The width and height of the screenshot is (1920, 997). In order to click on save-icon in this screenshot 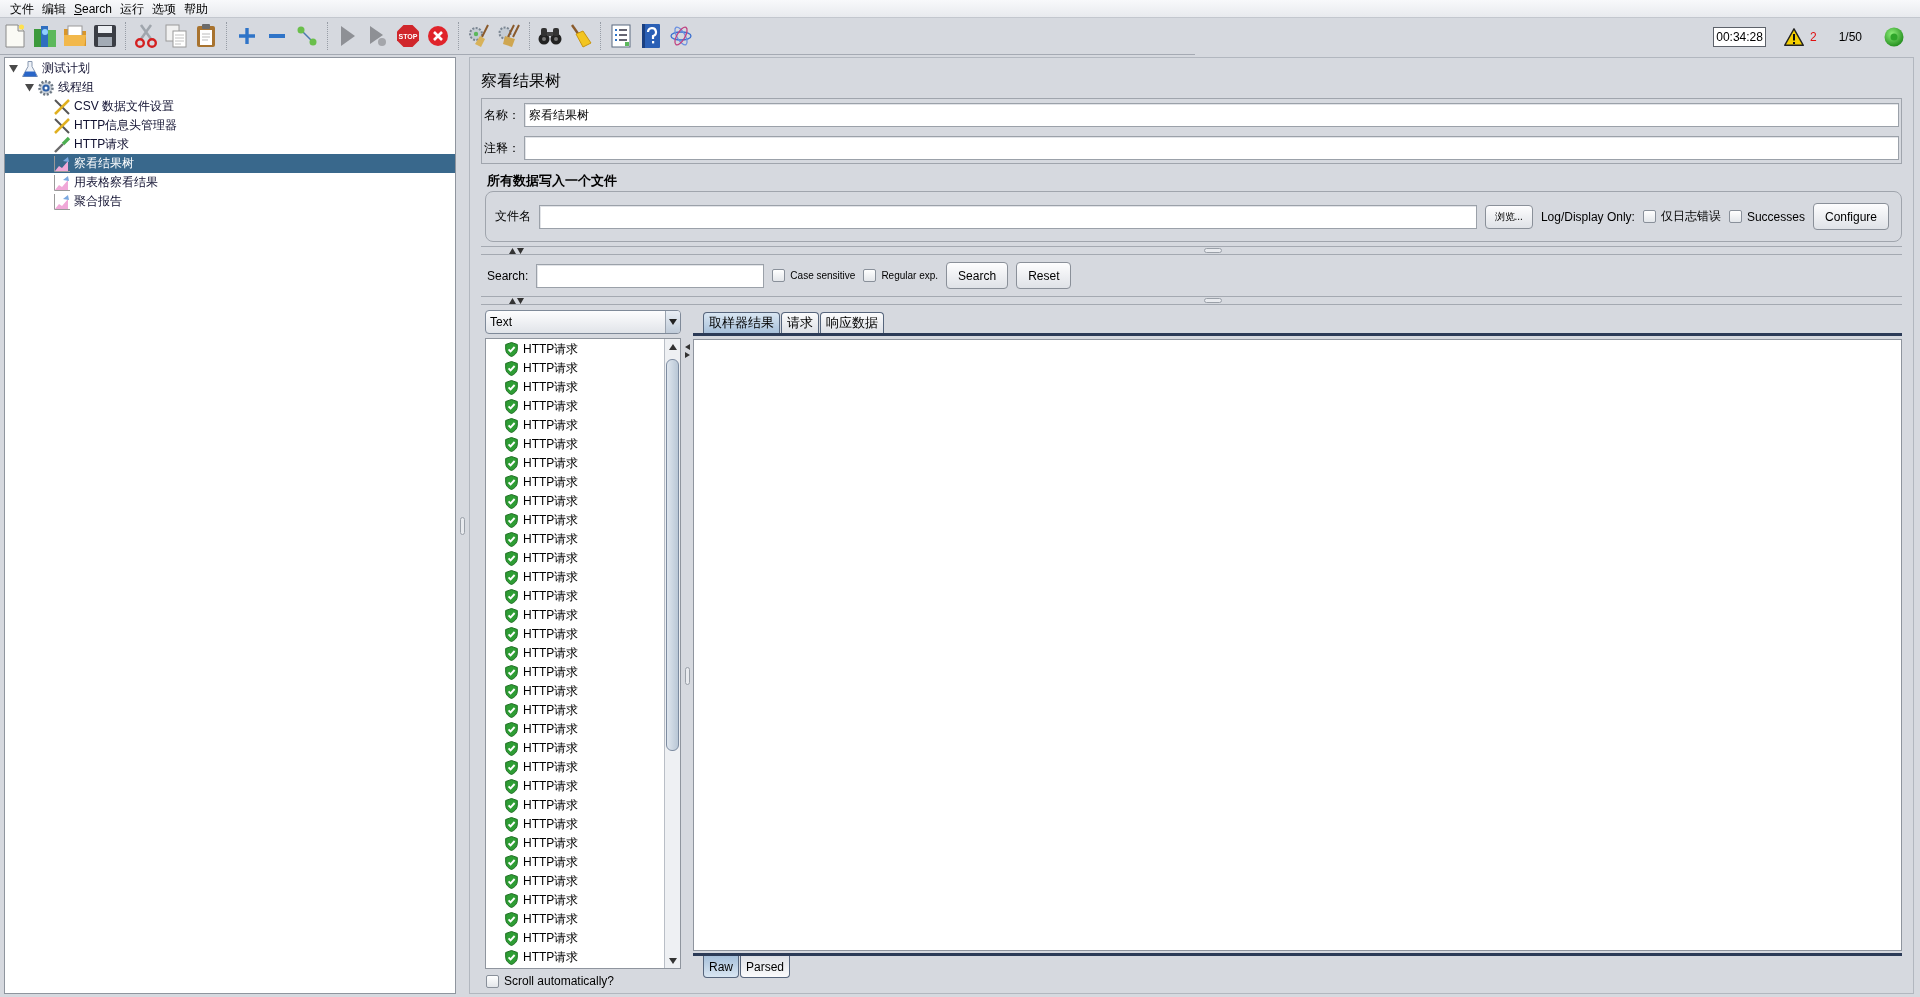, I will do `click(105, 36)`.